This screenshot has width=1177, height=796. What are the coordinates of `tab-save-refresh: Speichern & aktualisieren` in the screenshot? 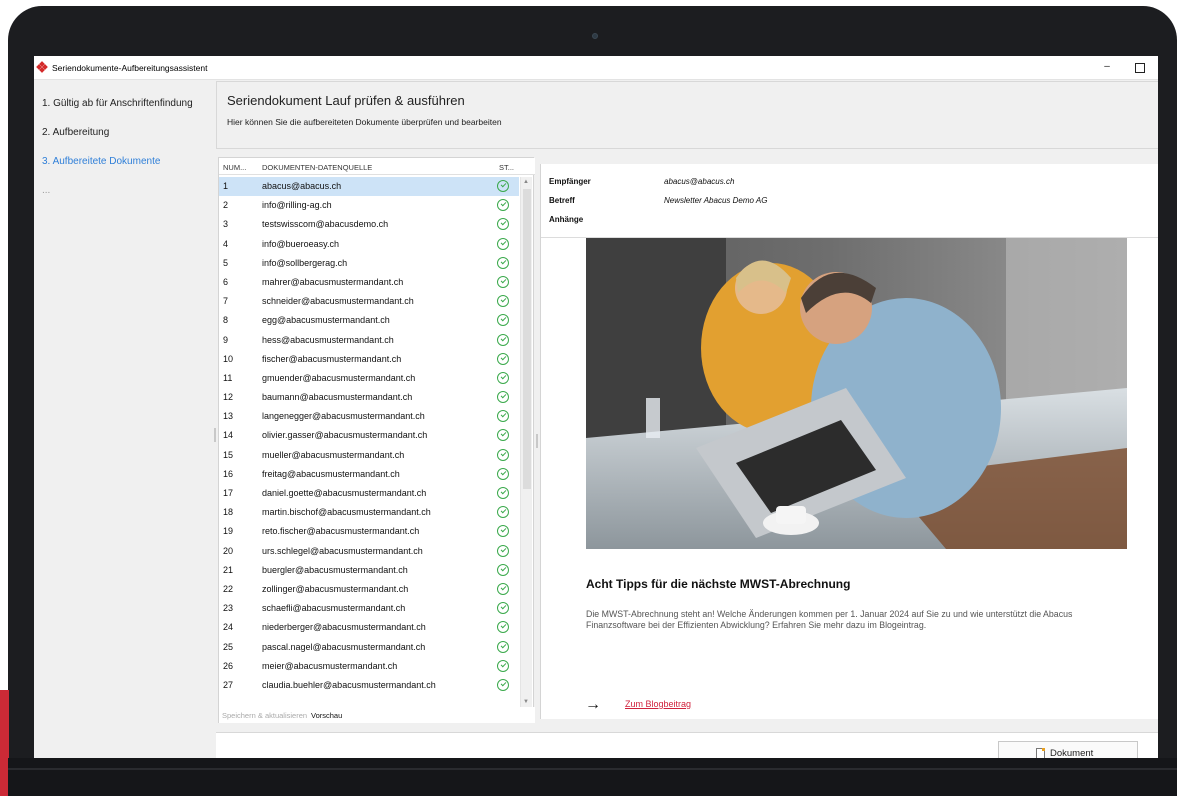 It's located at (264, 715).